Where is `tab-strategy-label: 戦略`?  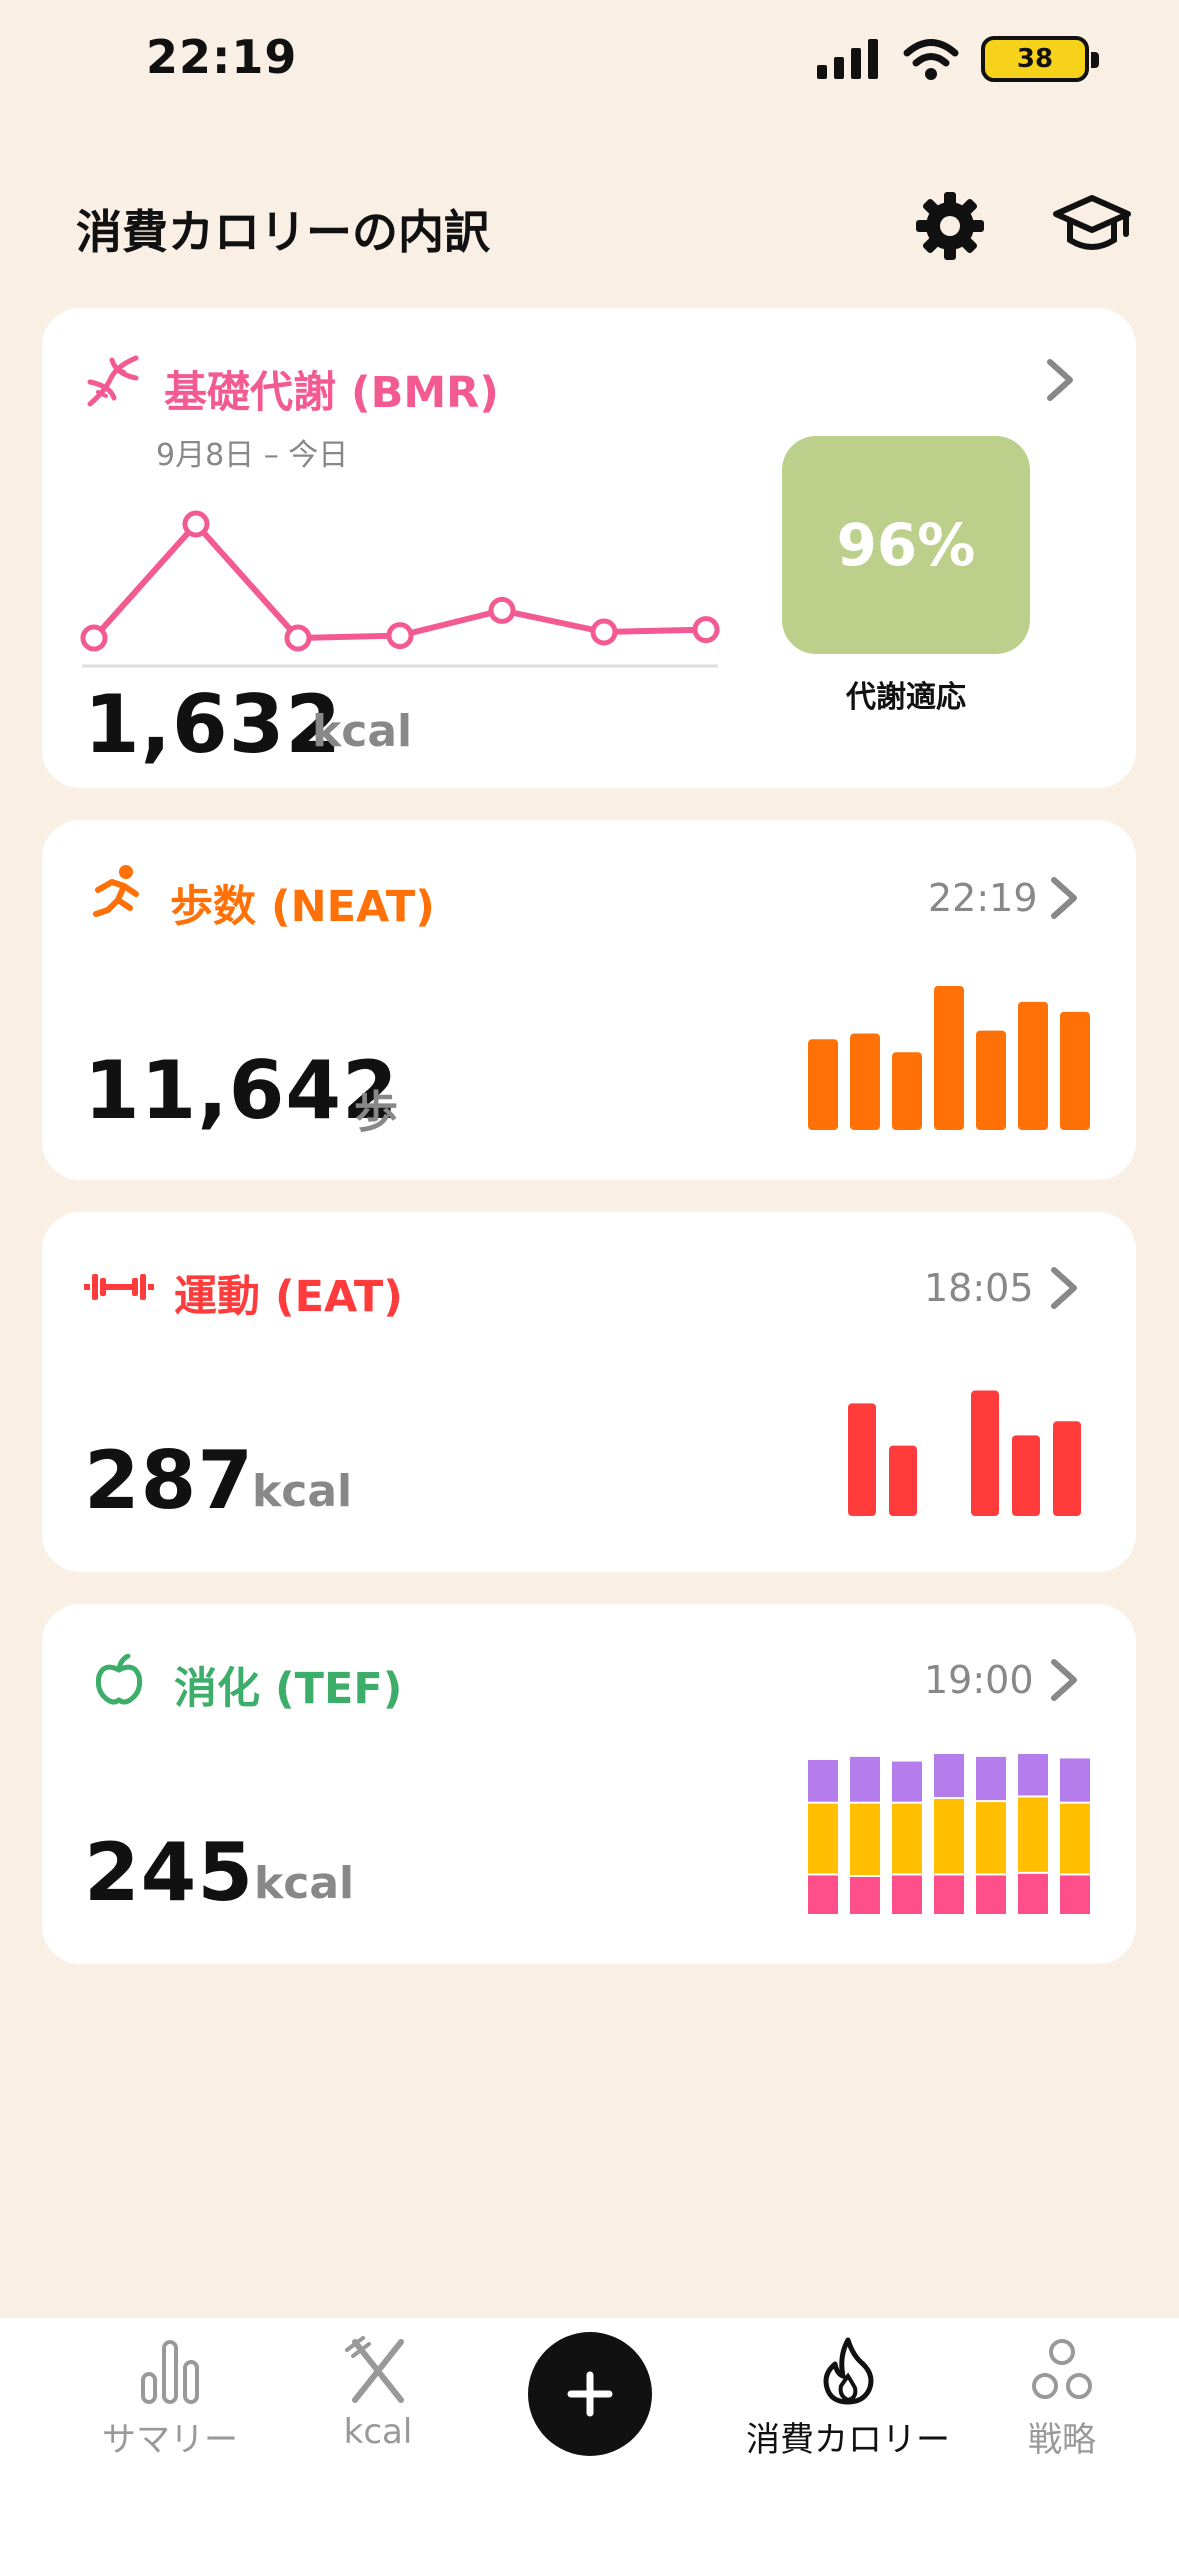
tab-strategy-label: 戦略 is located at coordinates (1062, 2440).